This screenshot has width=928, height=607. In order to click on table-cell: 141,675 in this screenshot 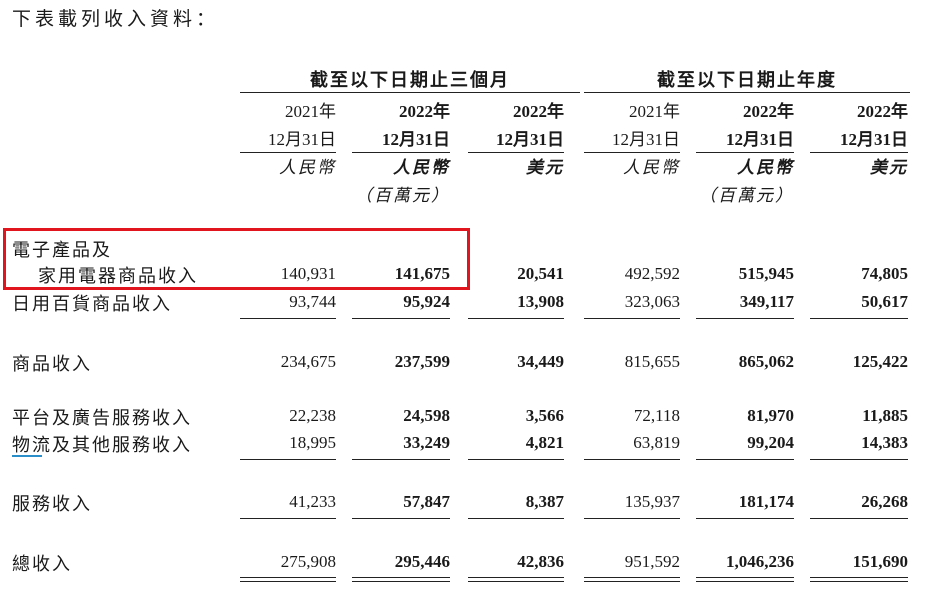, I will do `click(422, 273)`.